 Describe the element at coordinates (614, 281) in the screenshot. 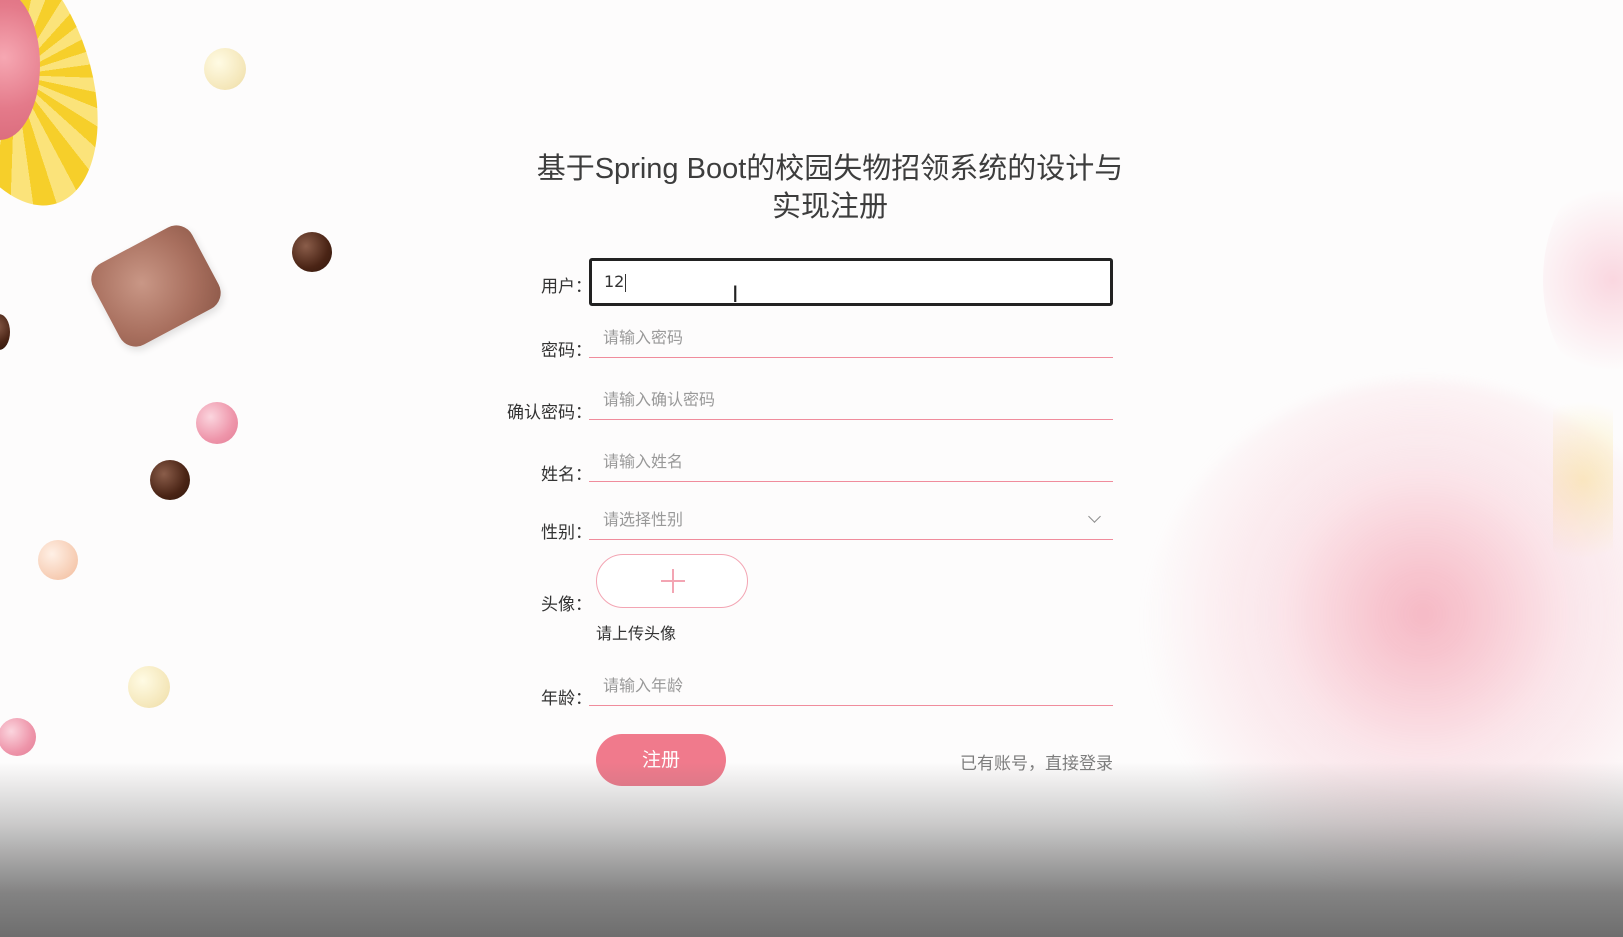

I see `username-value: 12` at that location.